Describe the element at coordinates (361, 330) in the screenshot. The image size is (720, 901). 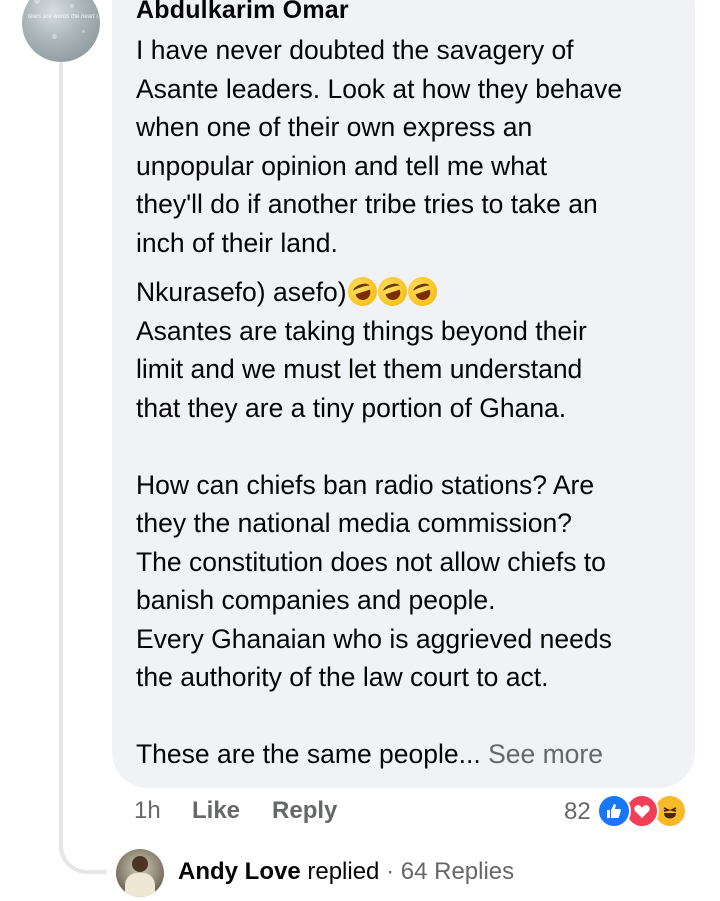
I see `comment-line: Asantes are taking things beyond their` at that location.